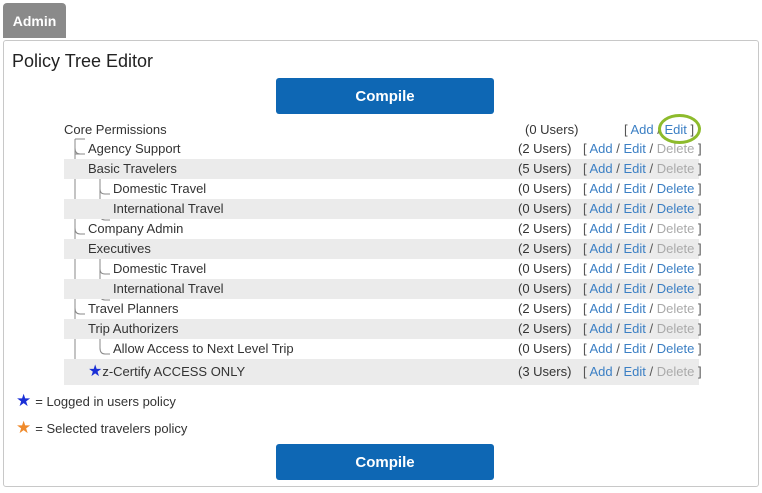  What do you see at coordinates (24, 400) in the screenshot?
I see `blue-star-icon: ★` at bounding box center [24, 400].